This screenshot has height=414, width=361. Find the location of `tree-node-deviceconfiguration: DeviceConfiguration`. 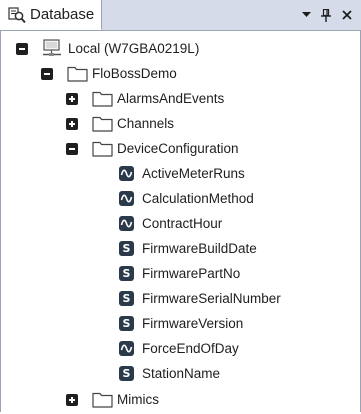

tree-node-deviceconfiguration: DeviceConfiguration is located at coordinates (180, 149).